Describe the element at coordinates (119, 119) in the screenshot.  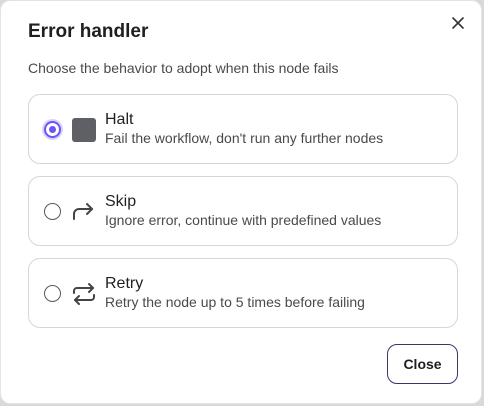
I see `option-halt-label: Halt` at that location.